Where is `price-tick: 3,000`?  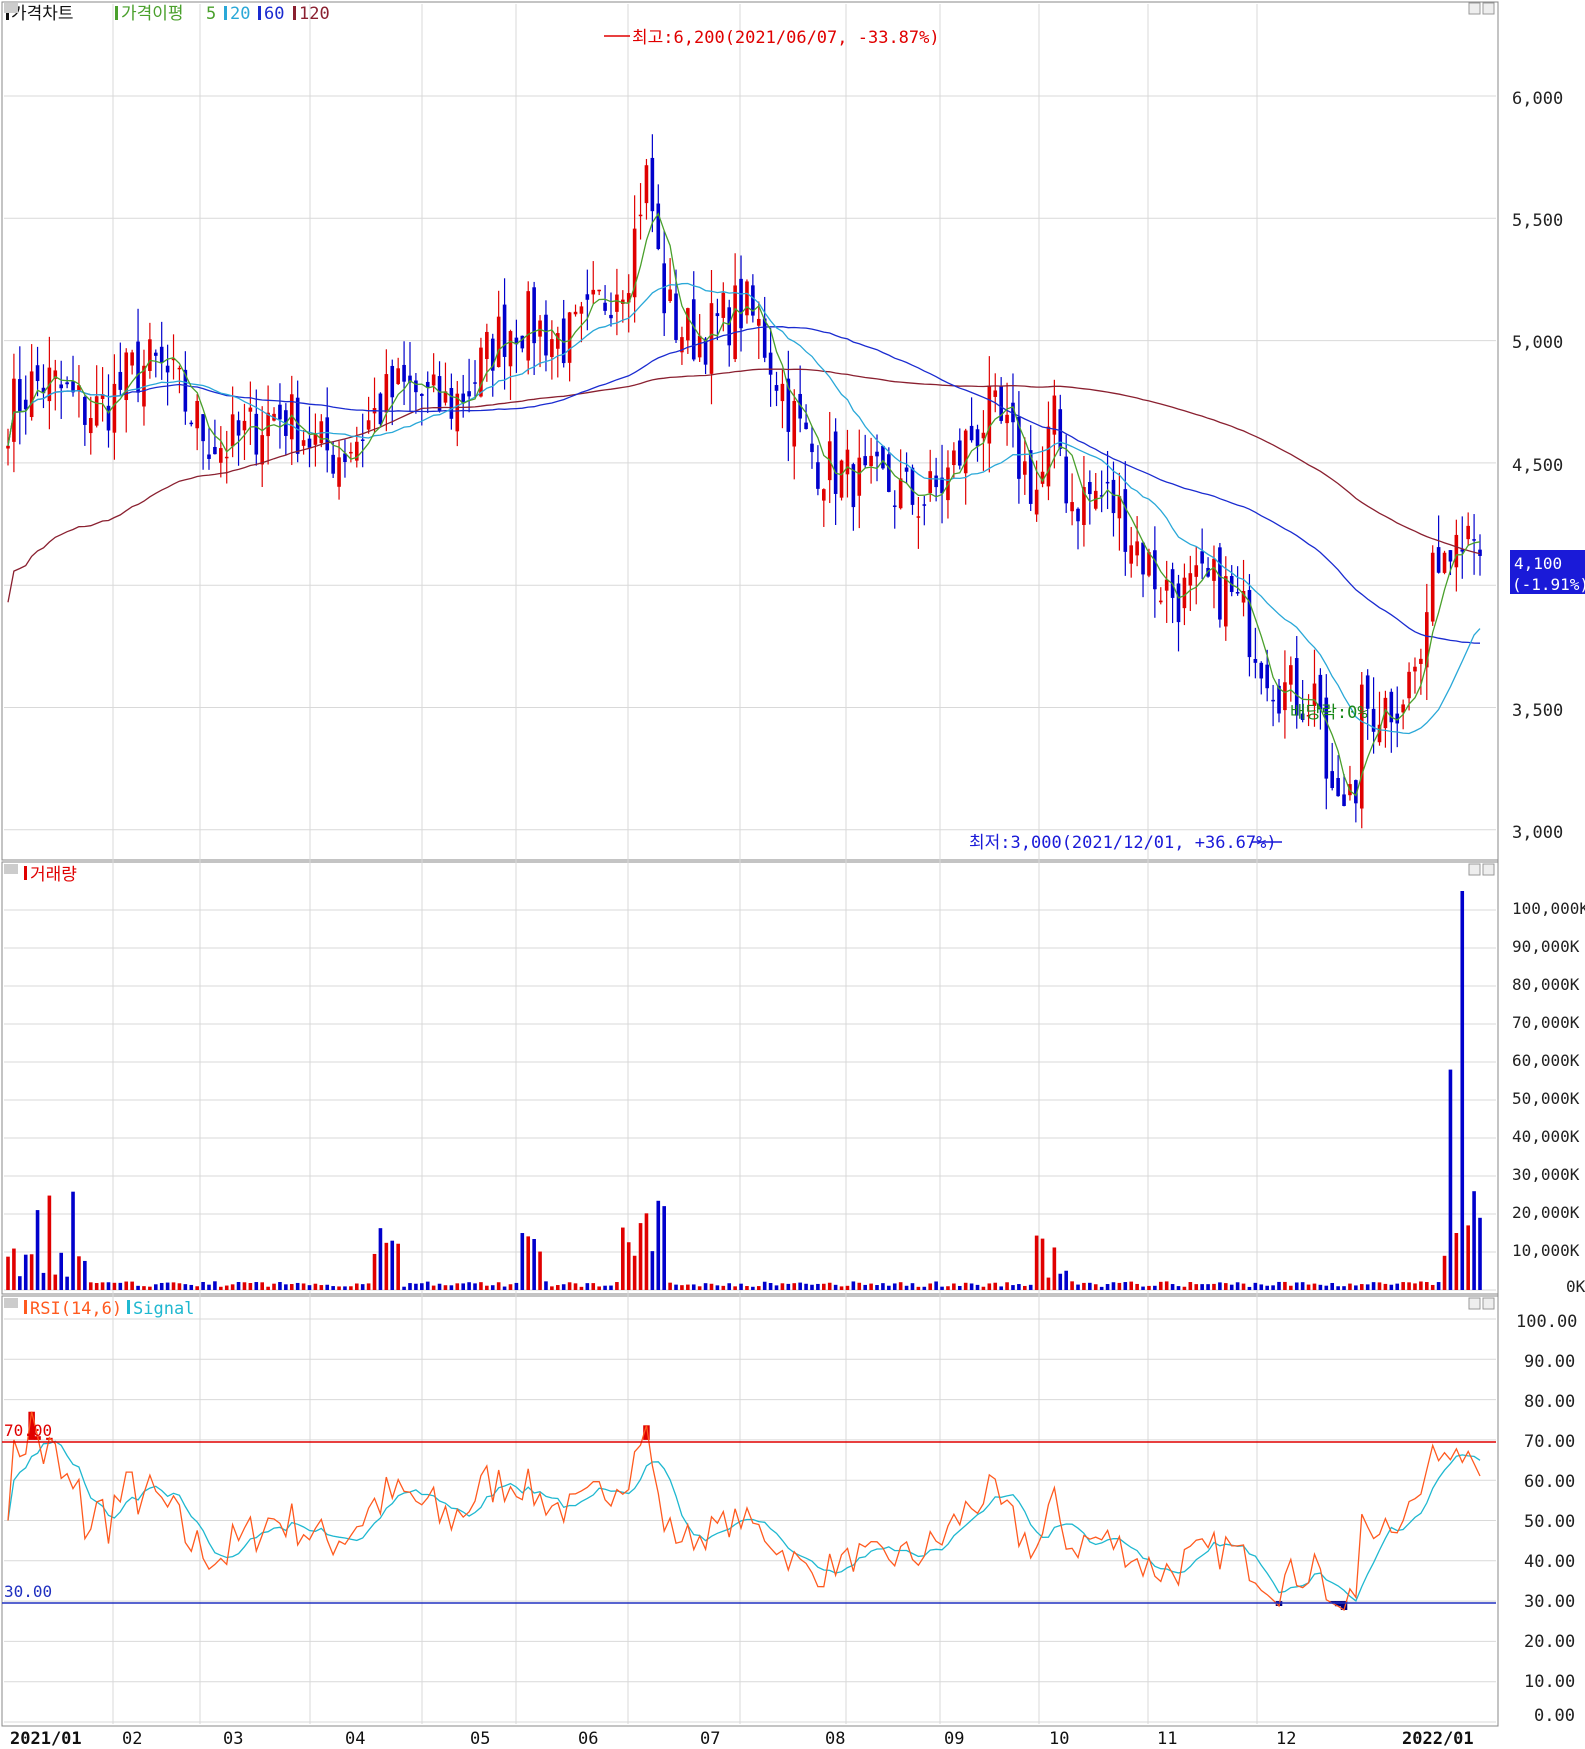 price-tick: 3,000 is located at coordinates (1537, 833).